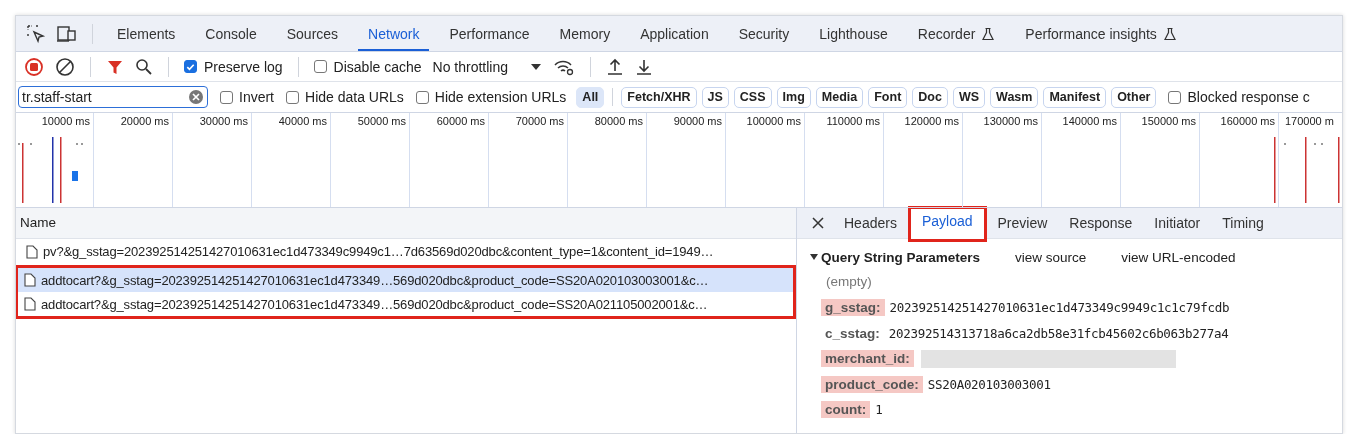 The width and height of the screenshot is (1356, 444). What do you see at coordinates (144, 121) in the screenshot?
I see `time-tick-label: 20000 ms` at bounding box center [144, 121].